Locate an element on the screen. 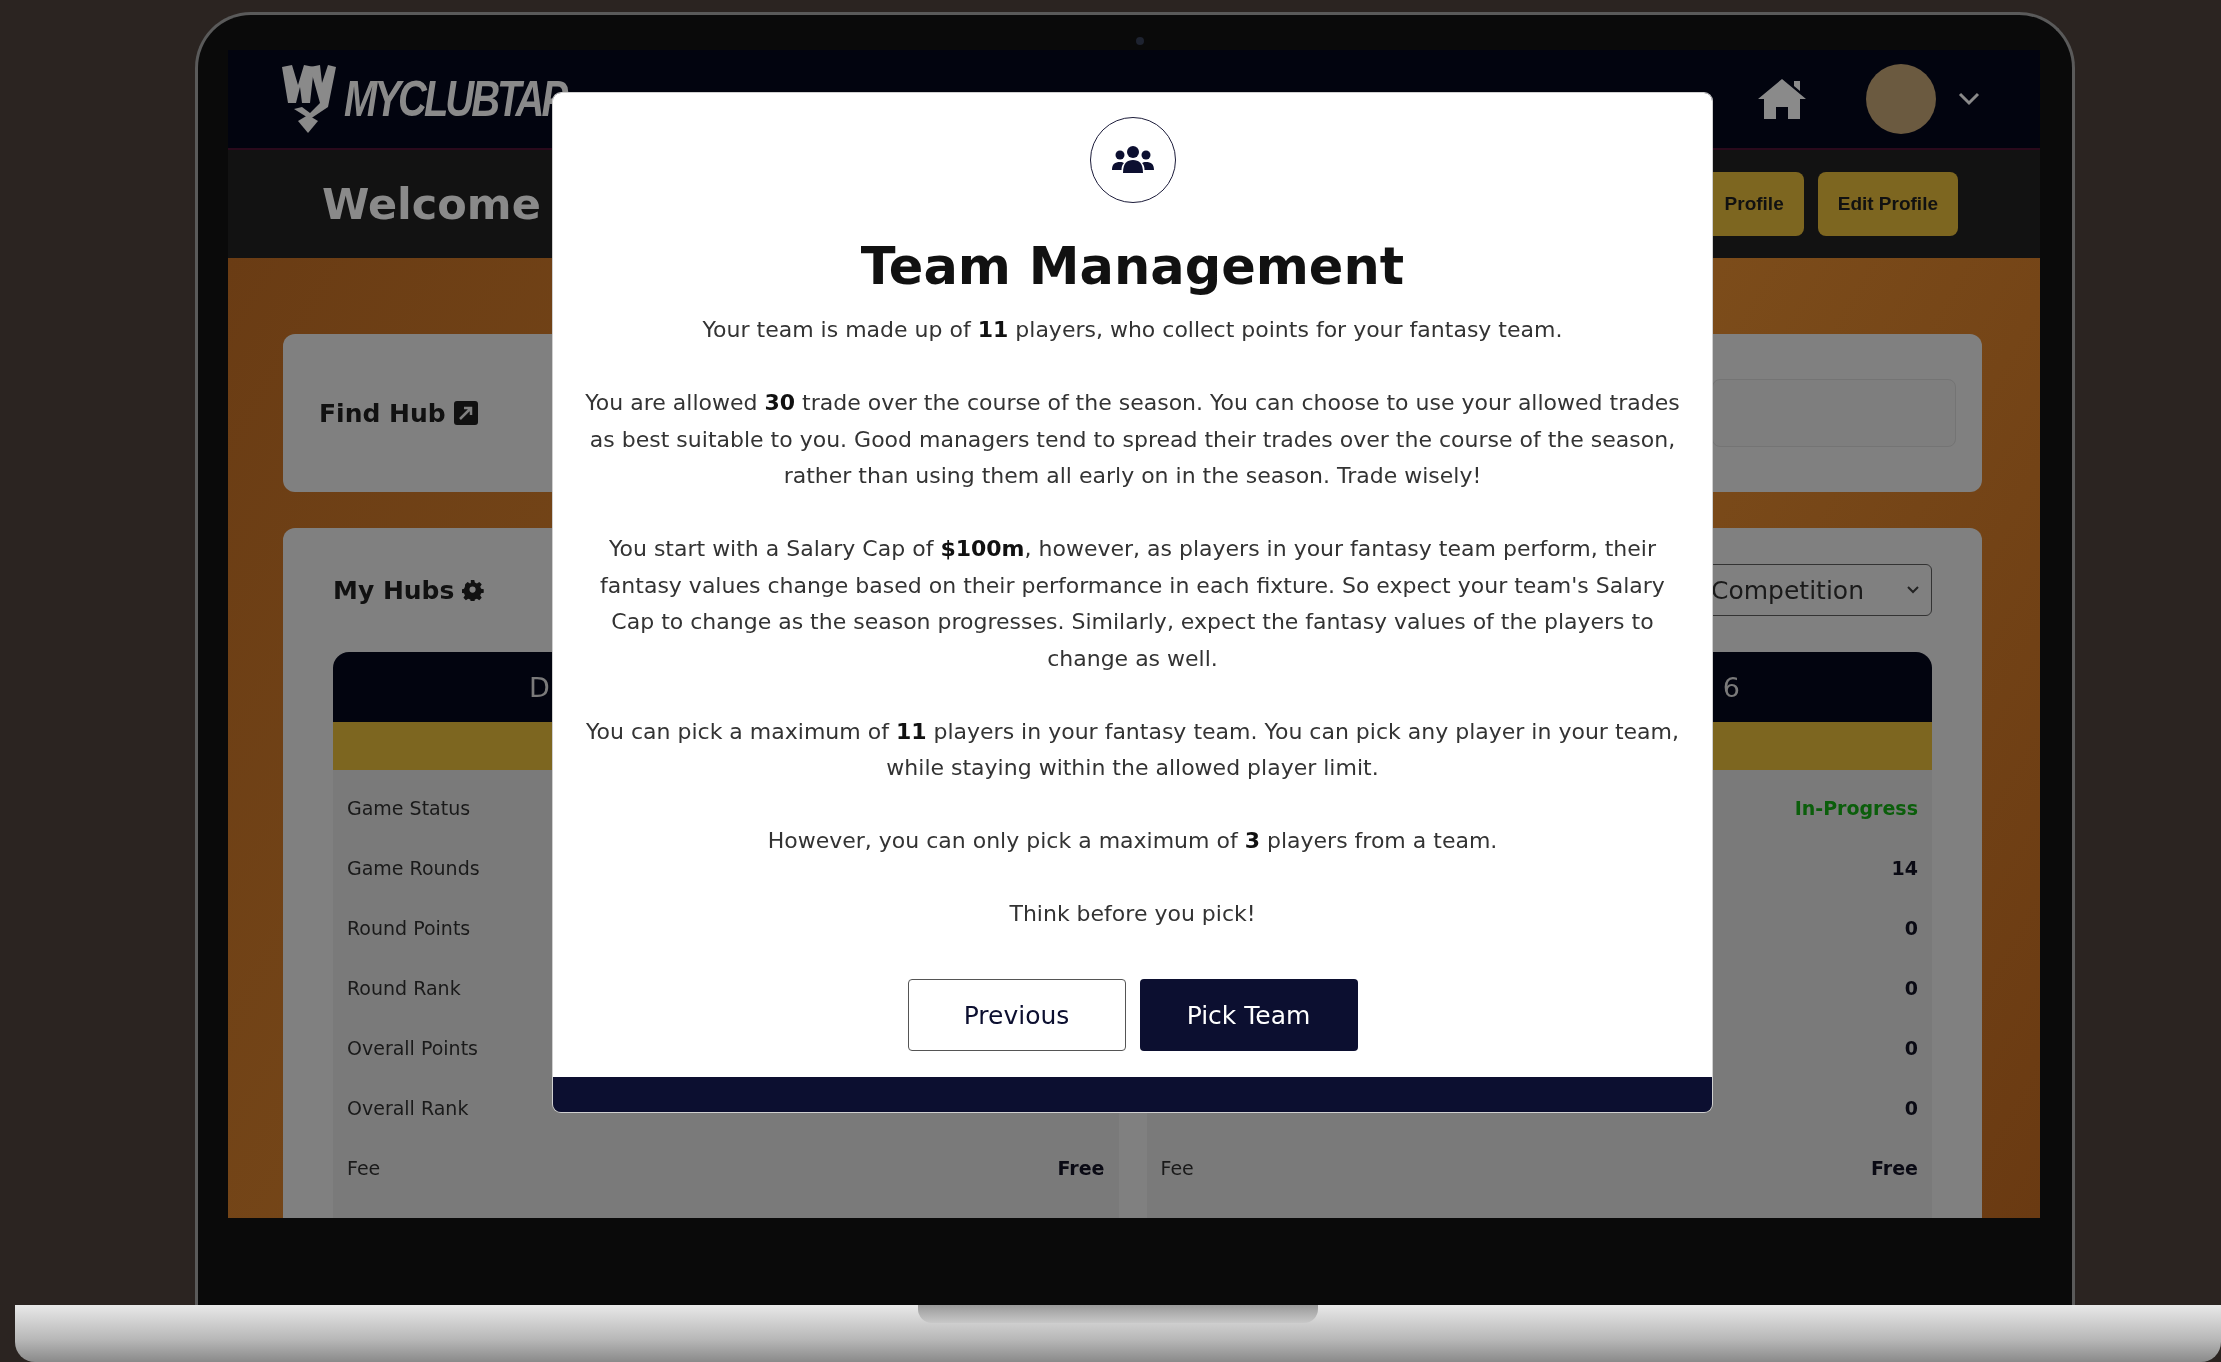 This screenshot has height=1362, width=2221. stat-label: Overall Points is located at coordinates (412, 1048).